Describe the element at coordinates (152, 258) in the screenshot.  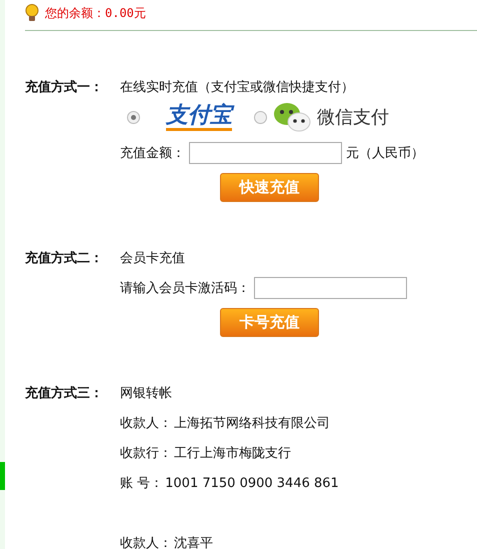
I see `method-title: 会员卡充值` at that location.